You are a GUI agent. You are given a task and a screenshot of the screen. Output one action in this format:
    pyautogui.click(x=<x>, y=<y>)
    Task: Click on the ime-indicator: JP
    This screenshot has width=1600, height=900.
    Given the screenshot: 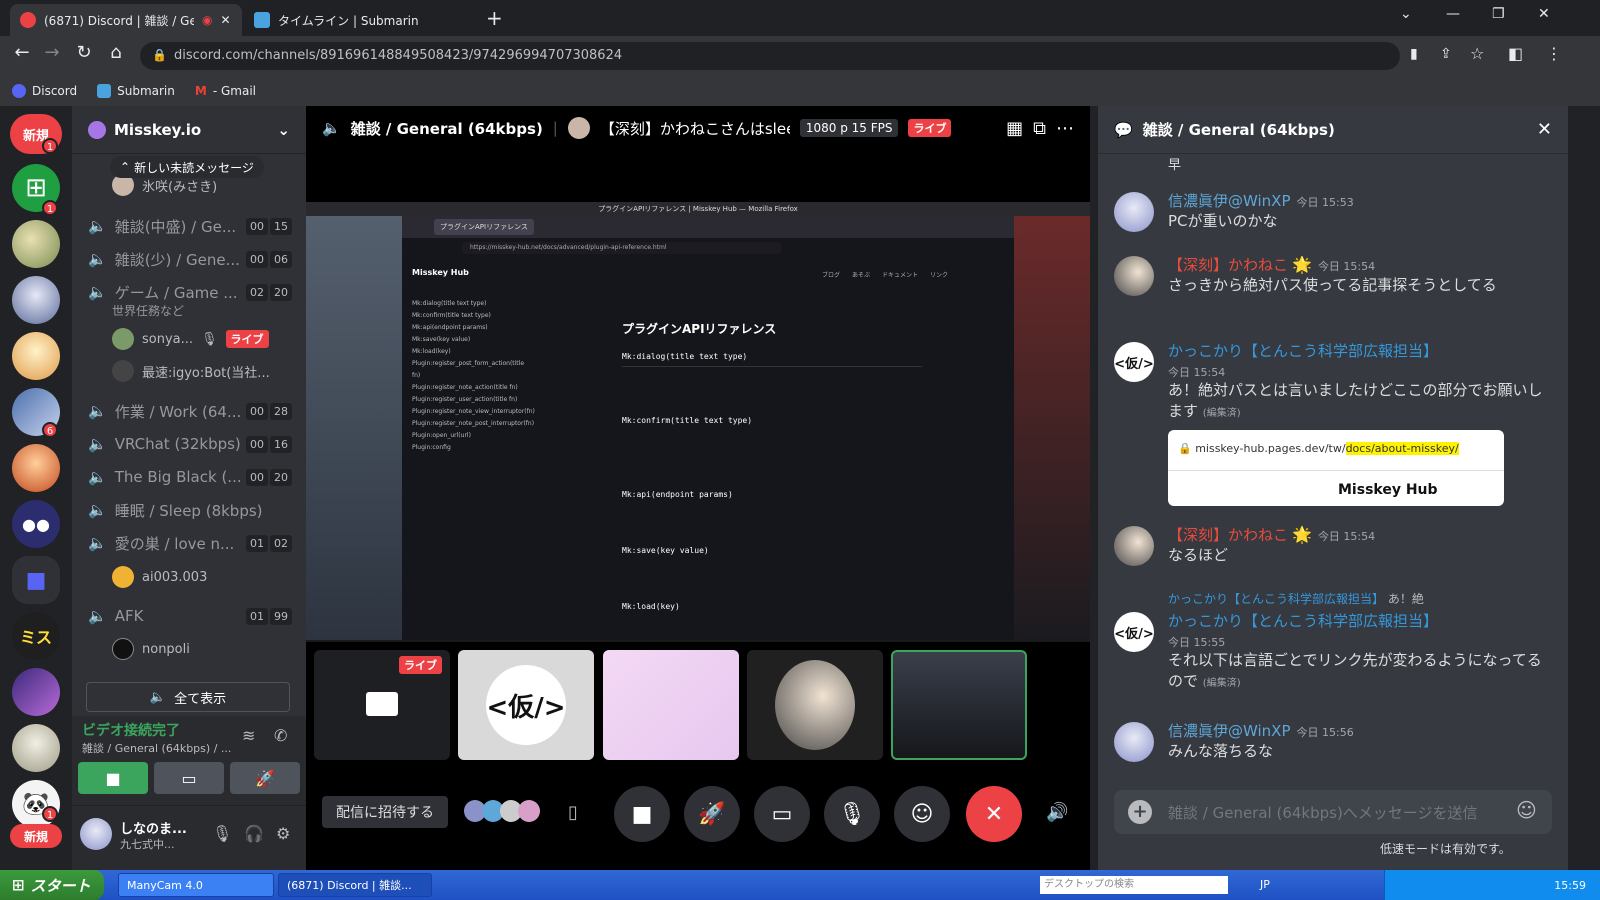 What is the action you would take?
    pyautogui.click(x=1265, y=884)
    